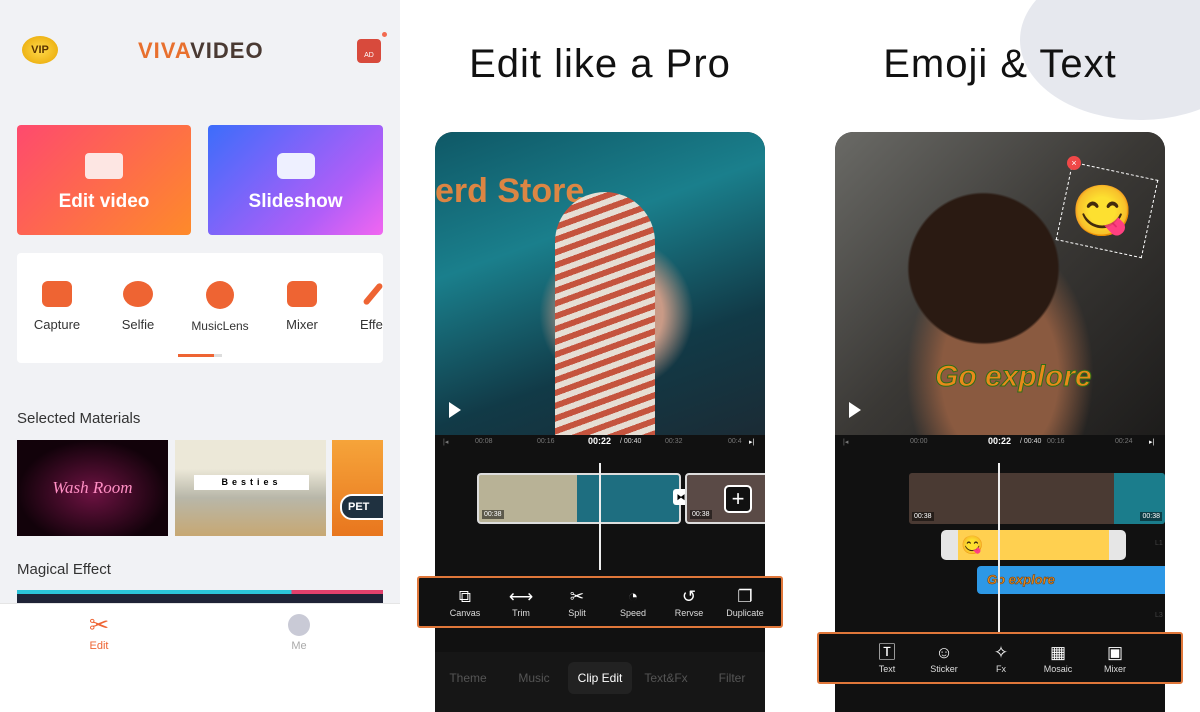 The image size is (1200, 712). What do you see at coordinates (465, 613) in the screenshot?
I see `label: Canvas` at bounding box center [465, 613].